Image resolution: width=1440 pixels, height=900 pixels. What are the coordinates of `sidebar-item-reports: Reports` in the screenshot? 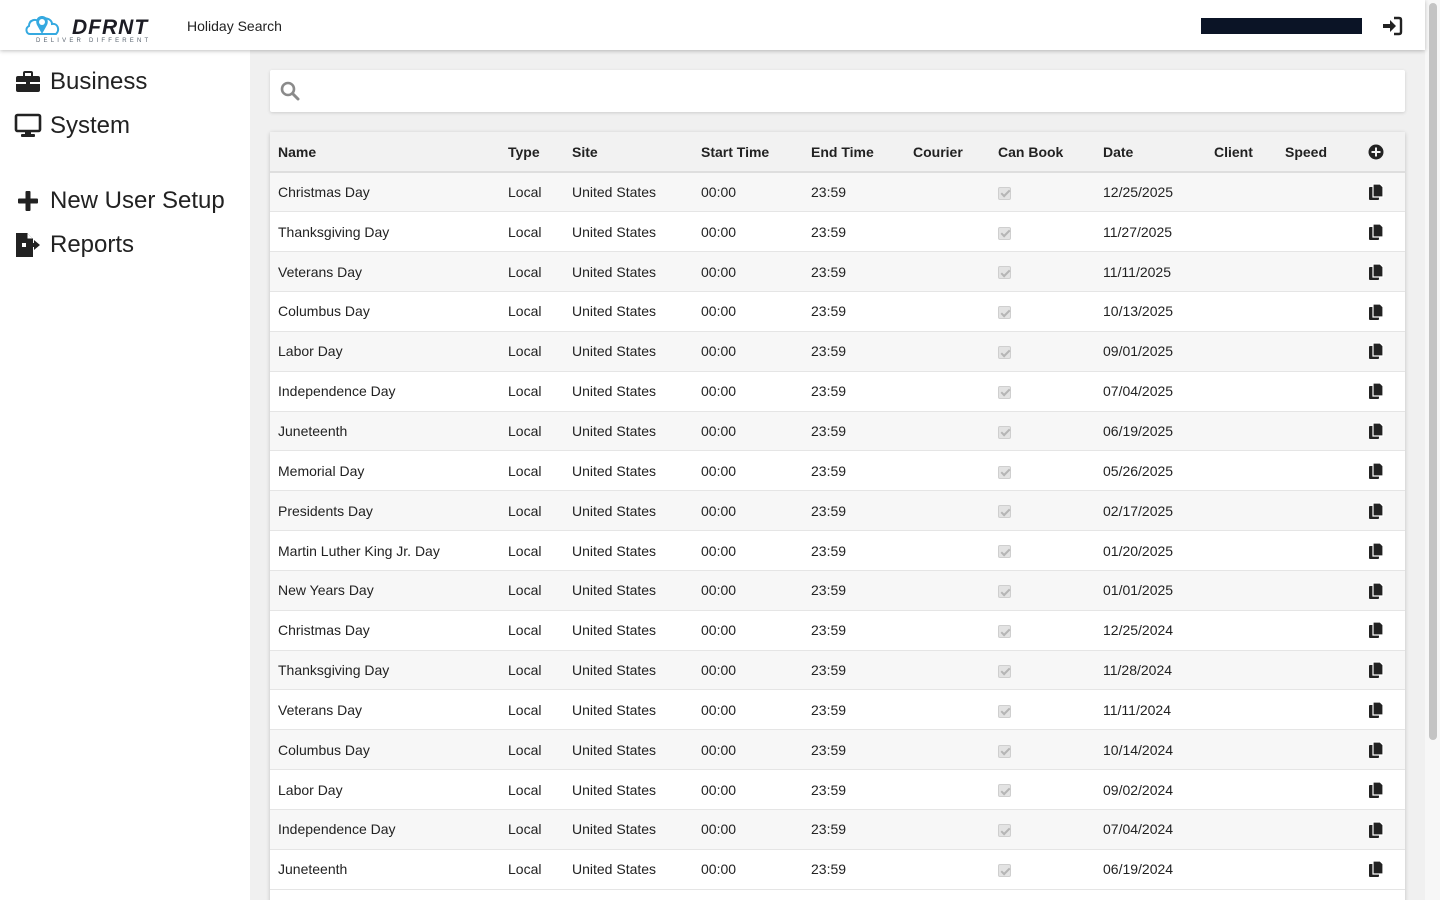 It's located at (74, 245).